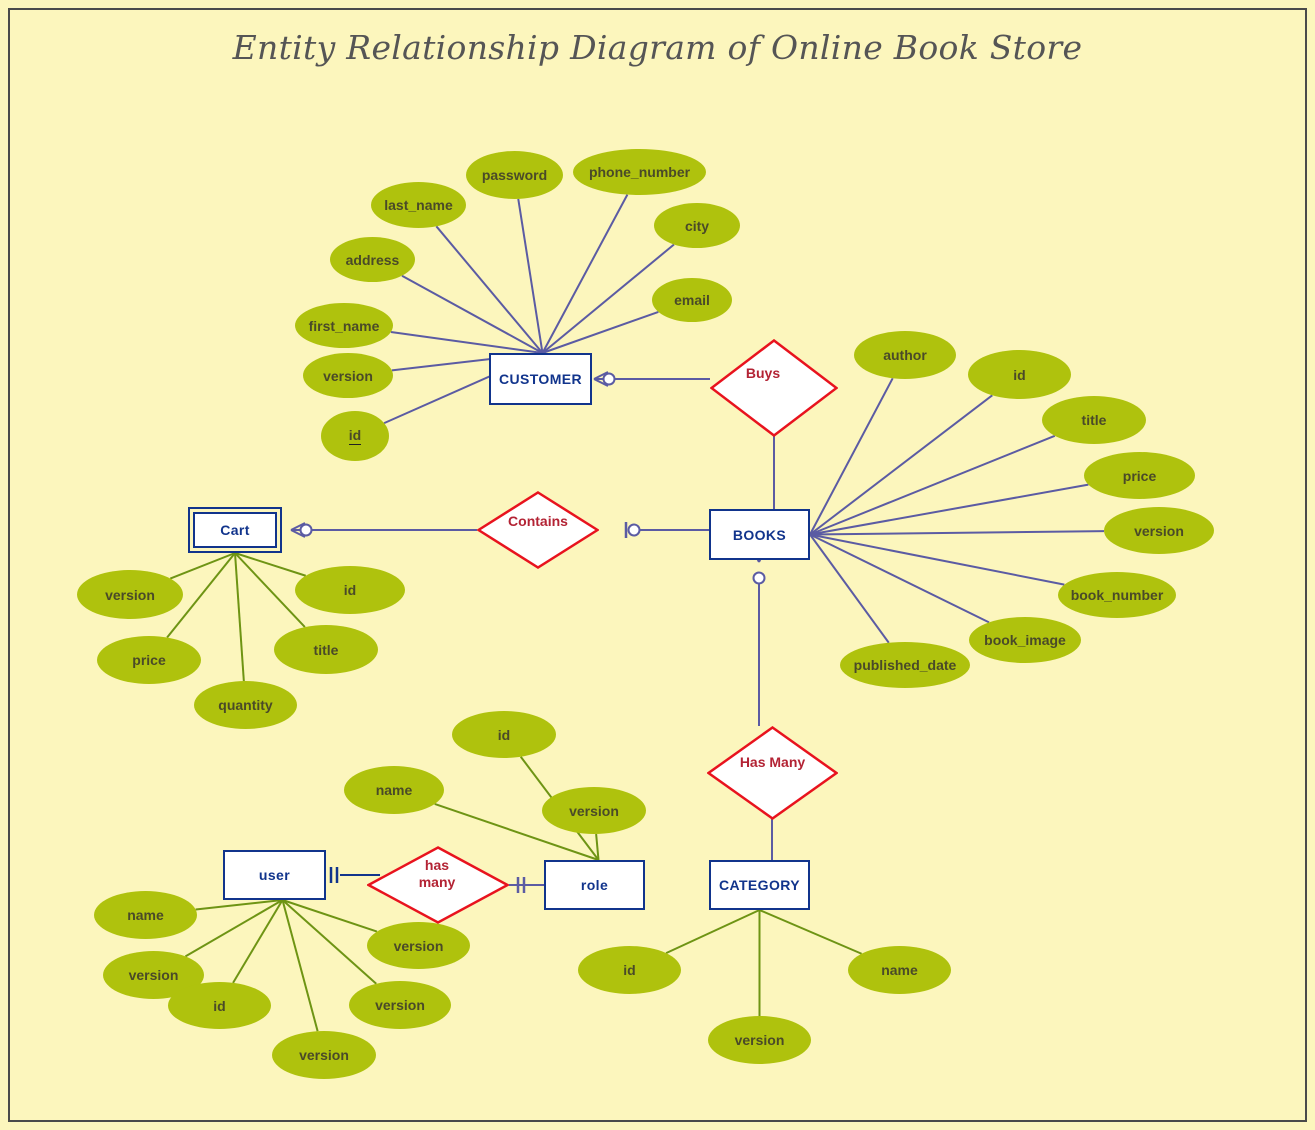 The image size is (1315, 1130). I want to click on attribute-label: address, so click(372, 259).